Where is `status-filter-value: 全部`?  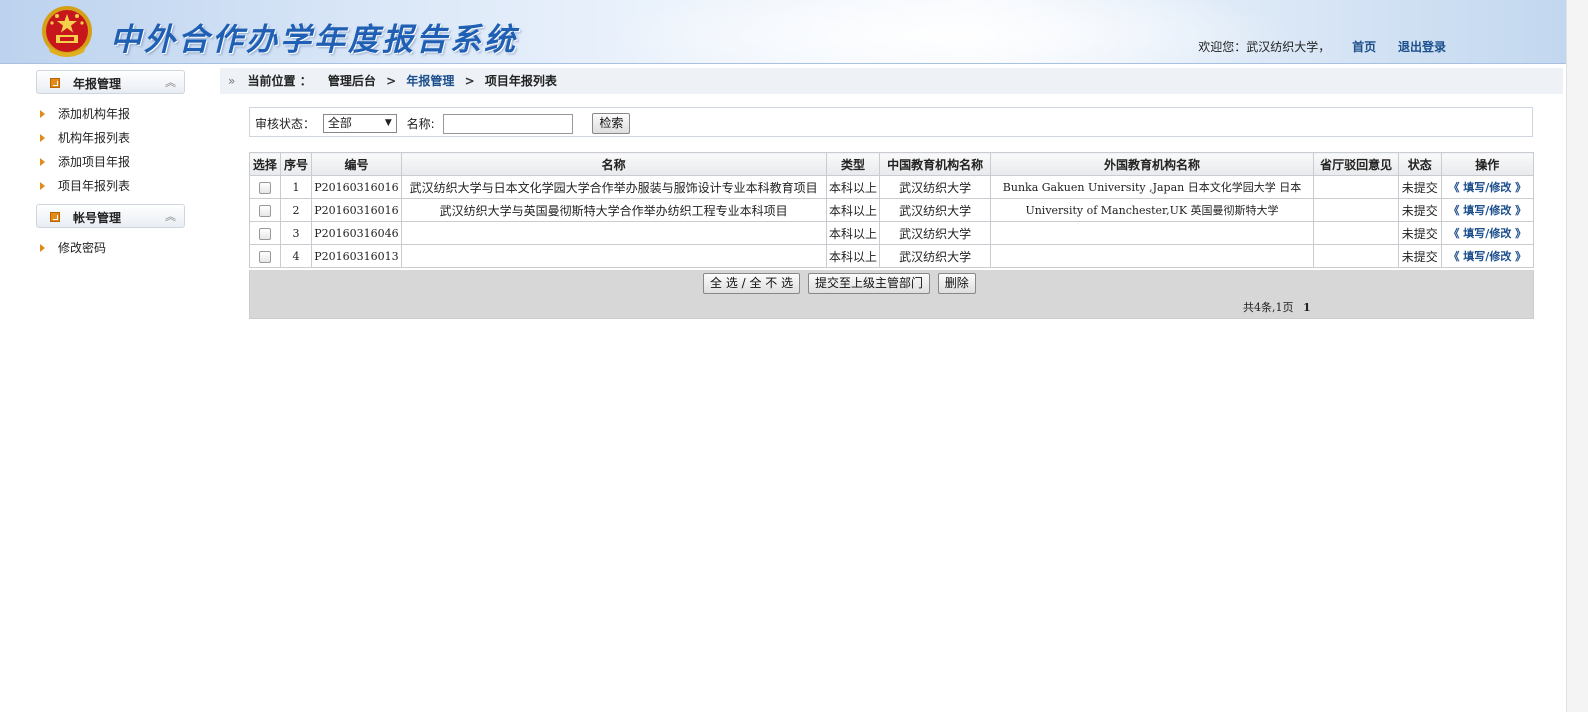
status-filter-value: 全部 is located at coordinates (339, 123).